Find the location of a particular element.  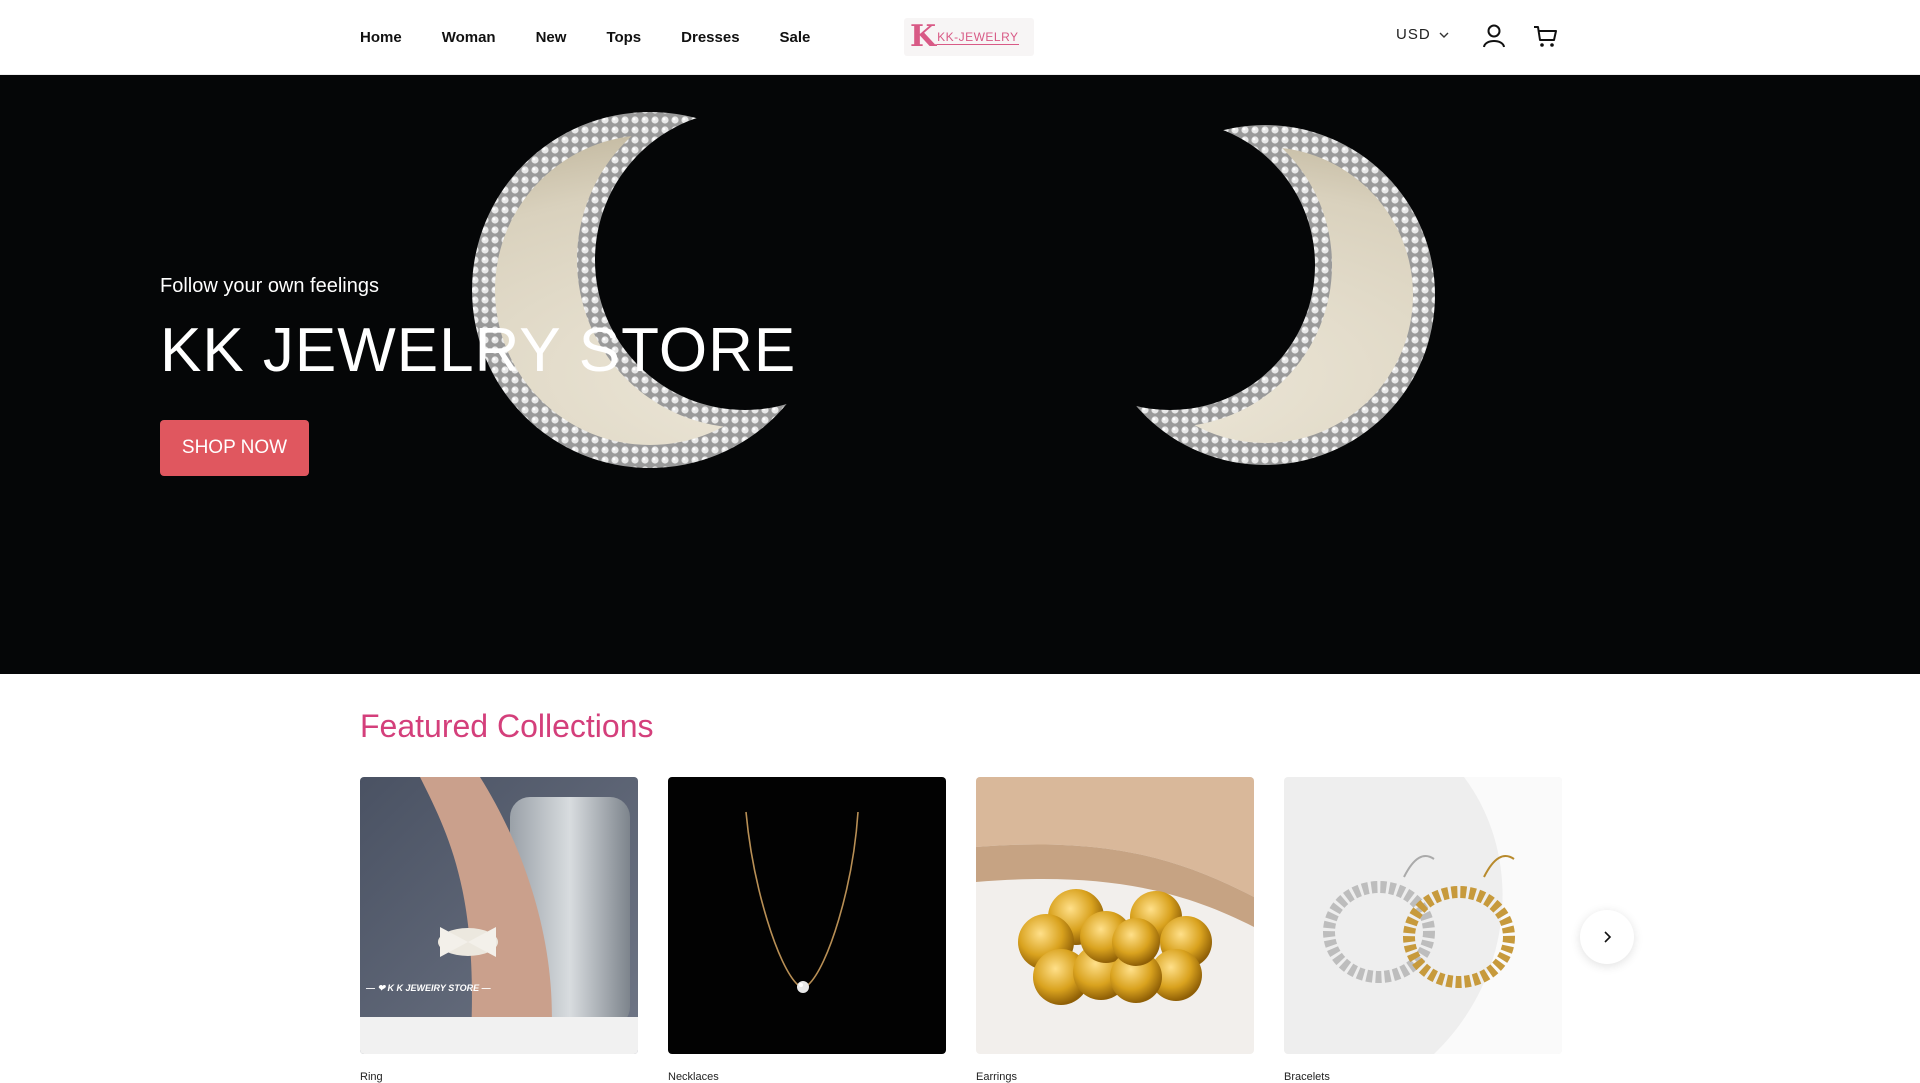

currency-selector: USD is located at coordinates (1422, 34).